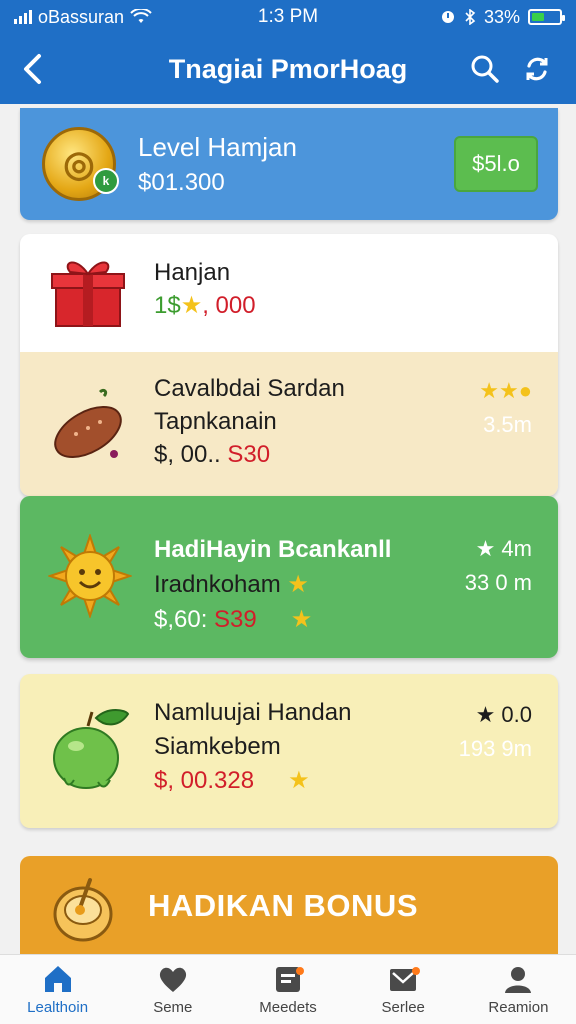 This screenshot has height=1024, width=576. I want to click on featured-subtitle: Iradnkoham, so click(217, 584).